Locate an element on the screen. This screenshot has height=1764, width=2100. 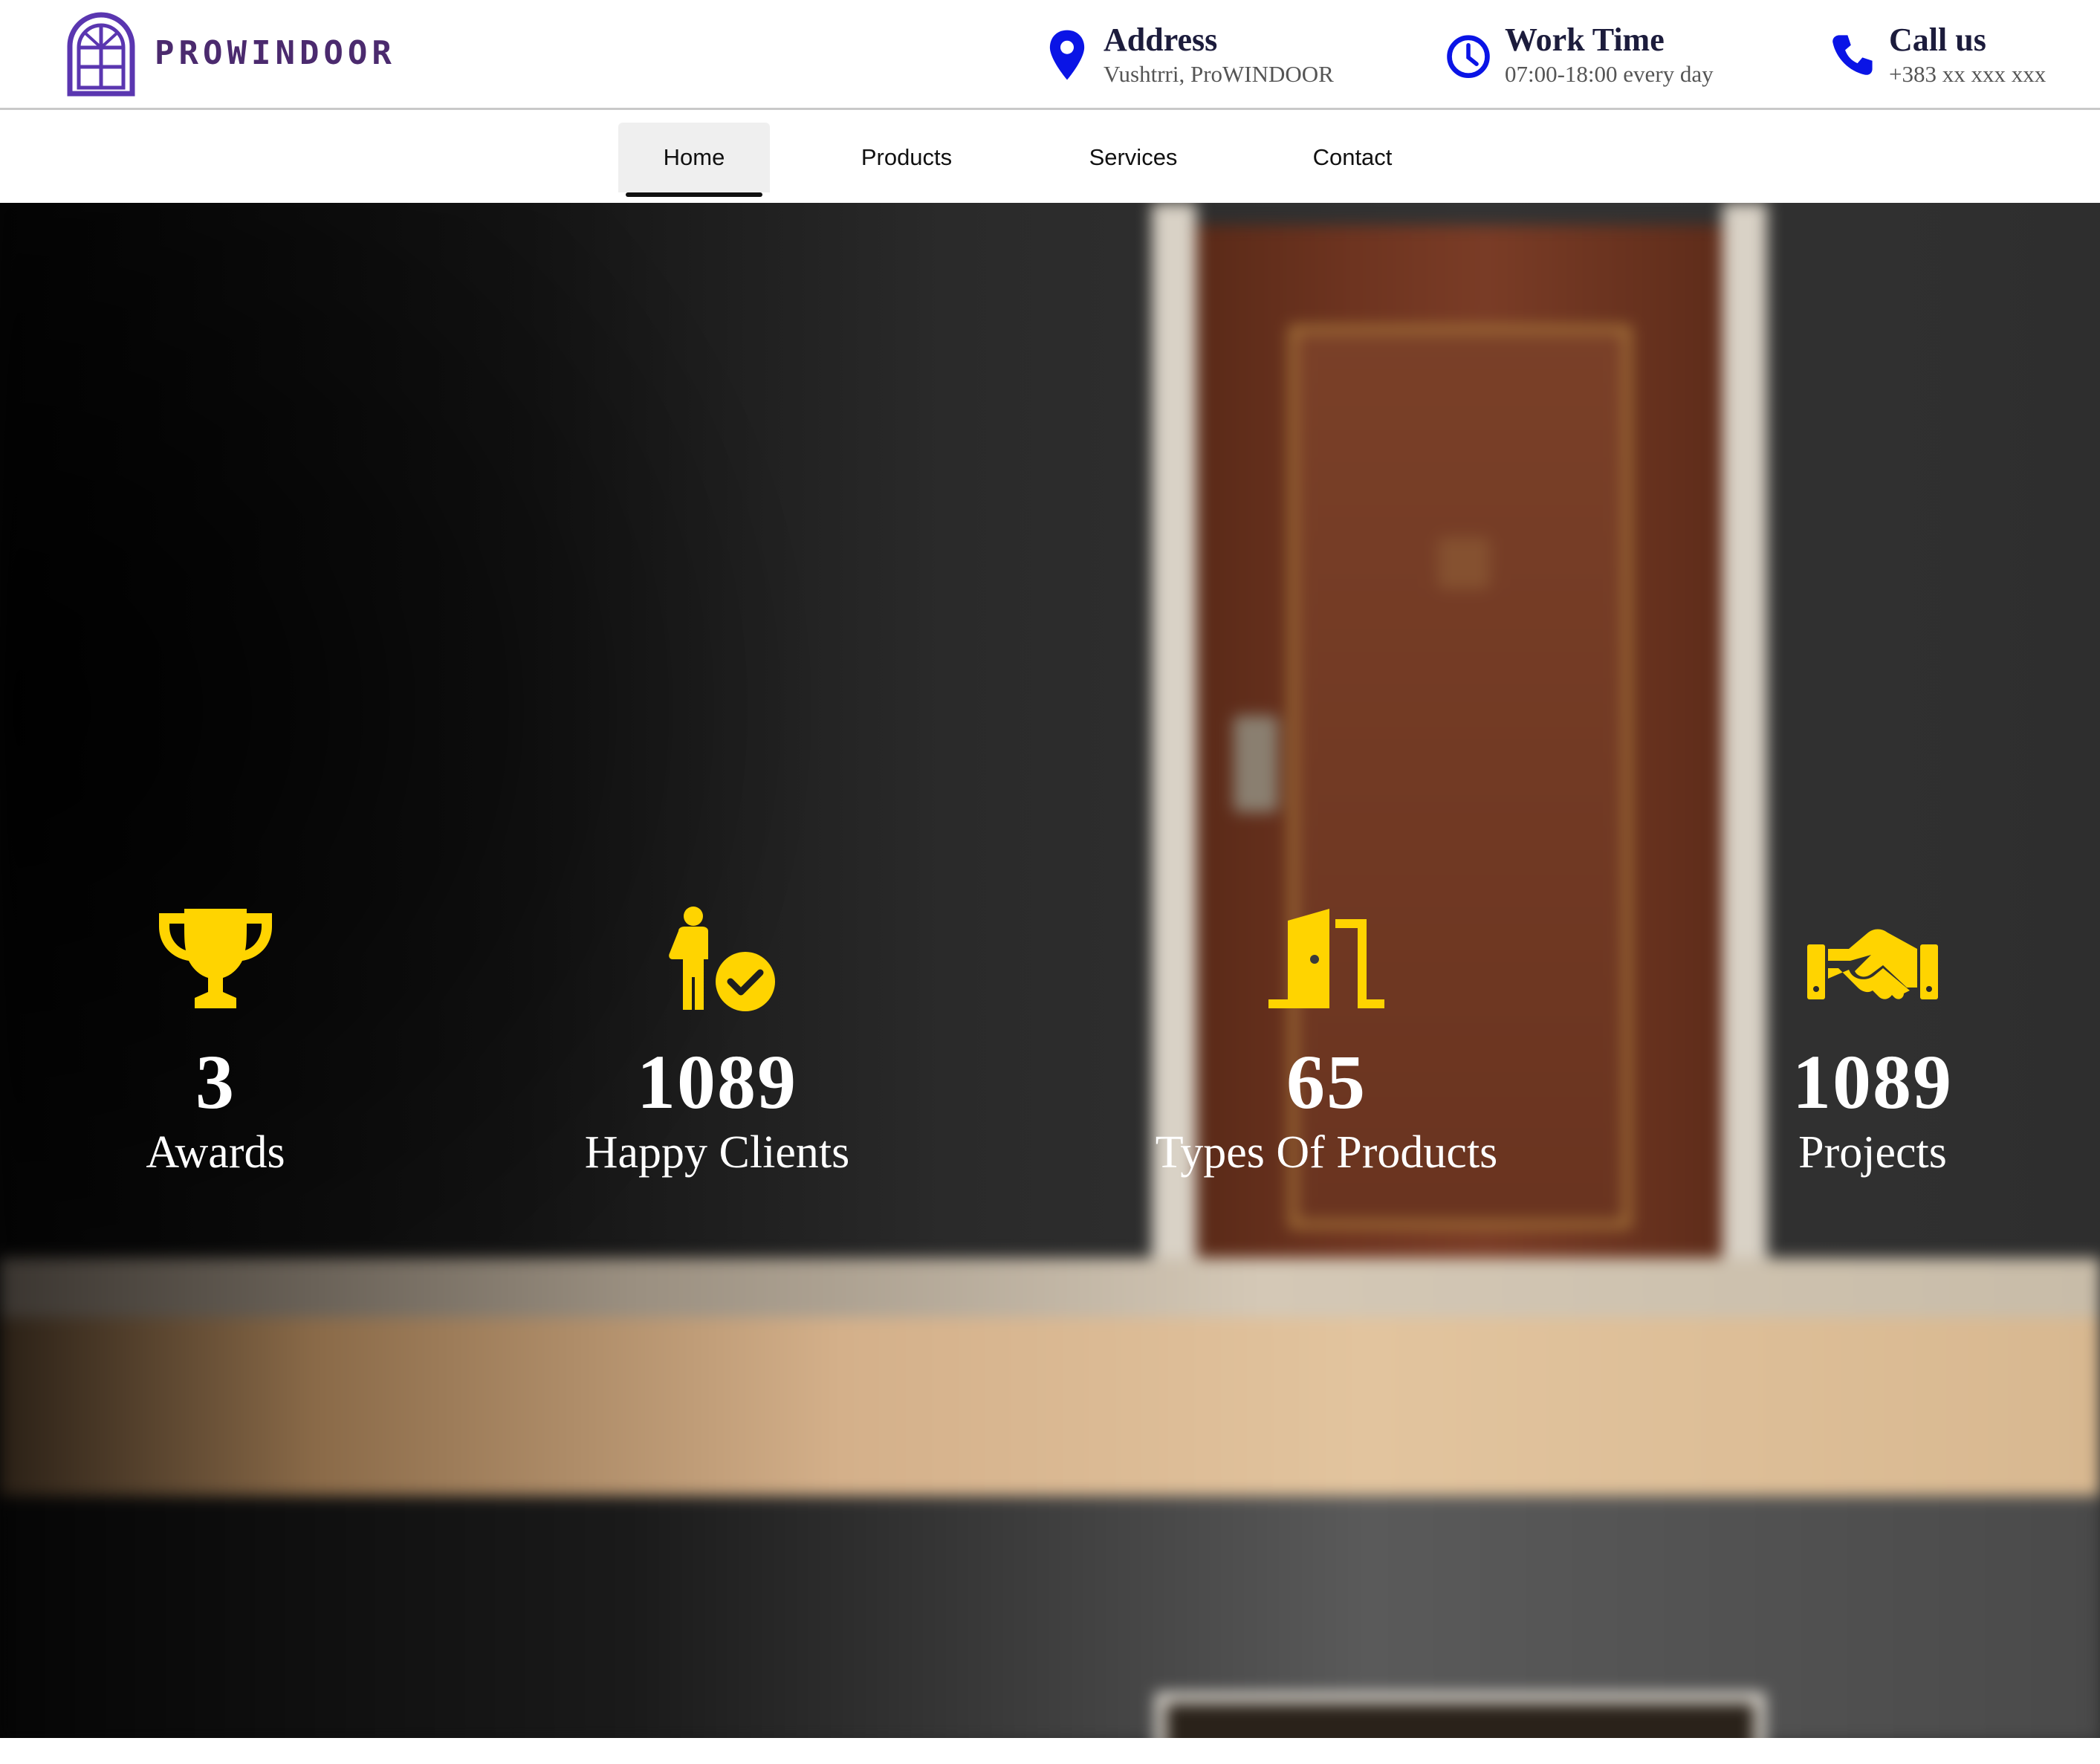
stat-label: Happy Clients is located at coordinates (717, 1152).